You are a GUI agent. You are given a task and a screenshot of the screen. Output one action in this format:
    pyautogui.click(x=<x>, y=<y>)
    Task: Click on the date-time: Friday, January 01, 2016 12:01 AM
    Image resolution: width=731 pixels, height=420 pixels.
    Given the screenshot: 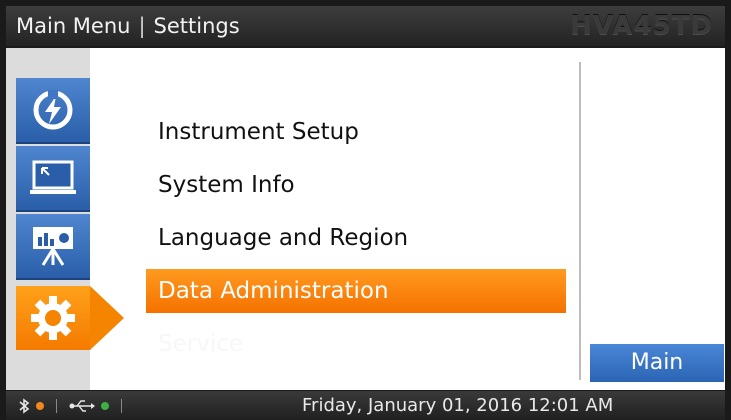 What is the action you would take?
    pyautogui.click(x=458, y=405)
    